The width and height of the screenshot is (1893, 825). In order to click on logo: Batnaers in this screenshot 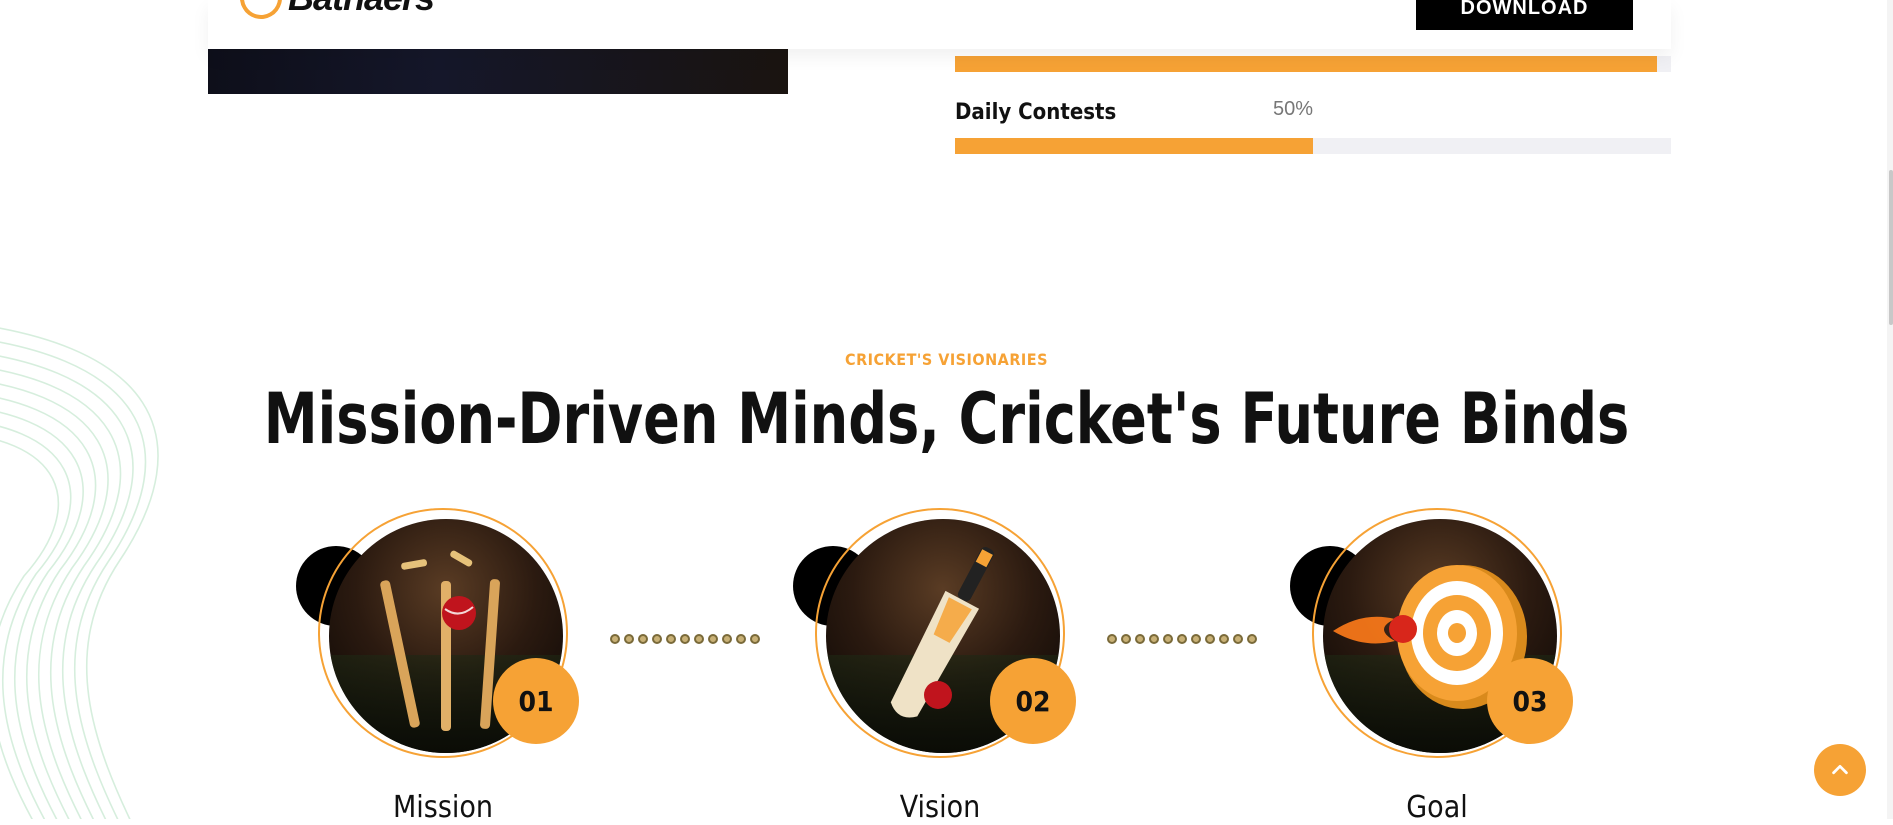, I will do `click(333, 13)`.